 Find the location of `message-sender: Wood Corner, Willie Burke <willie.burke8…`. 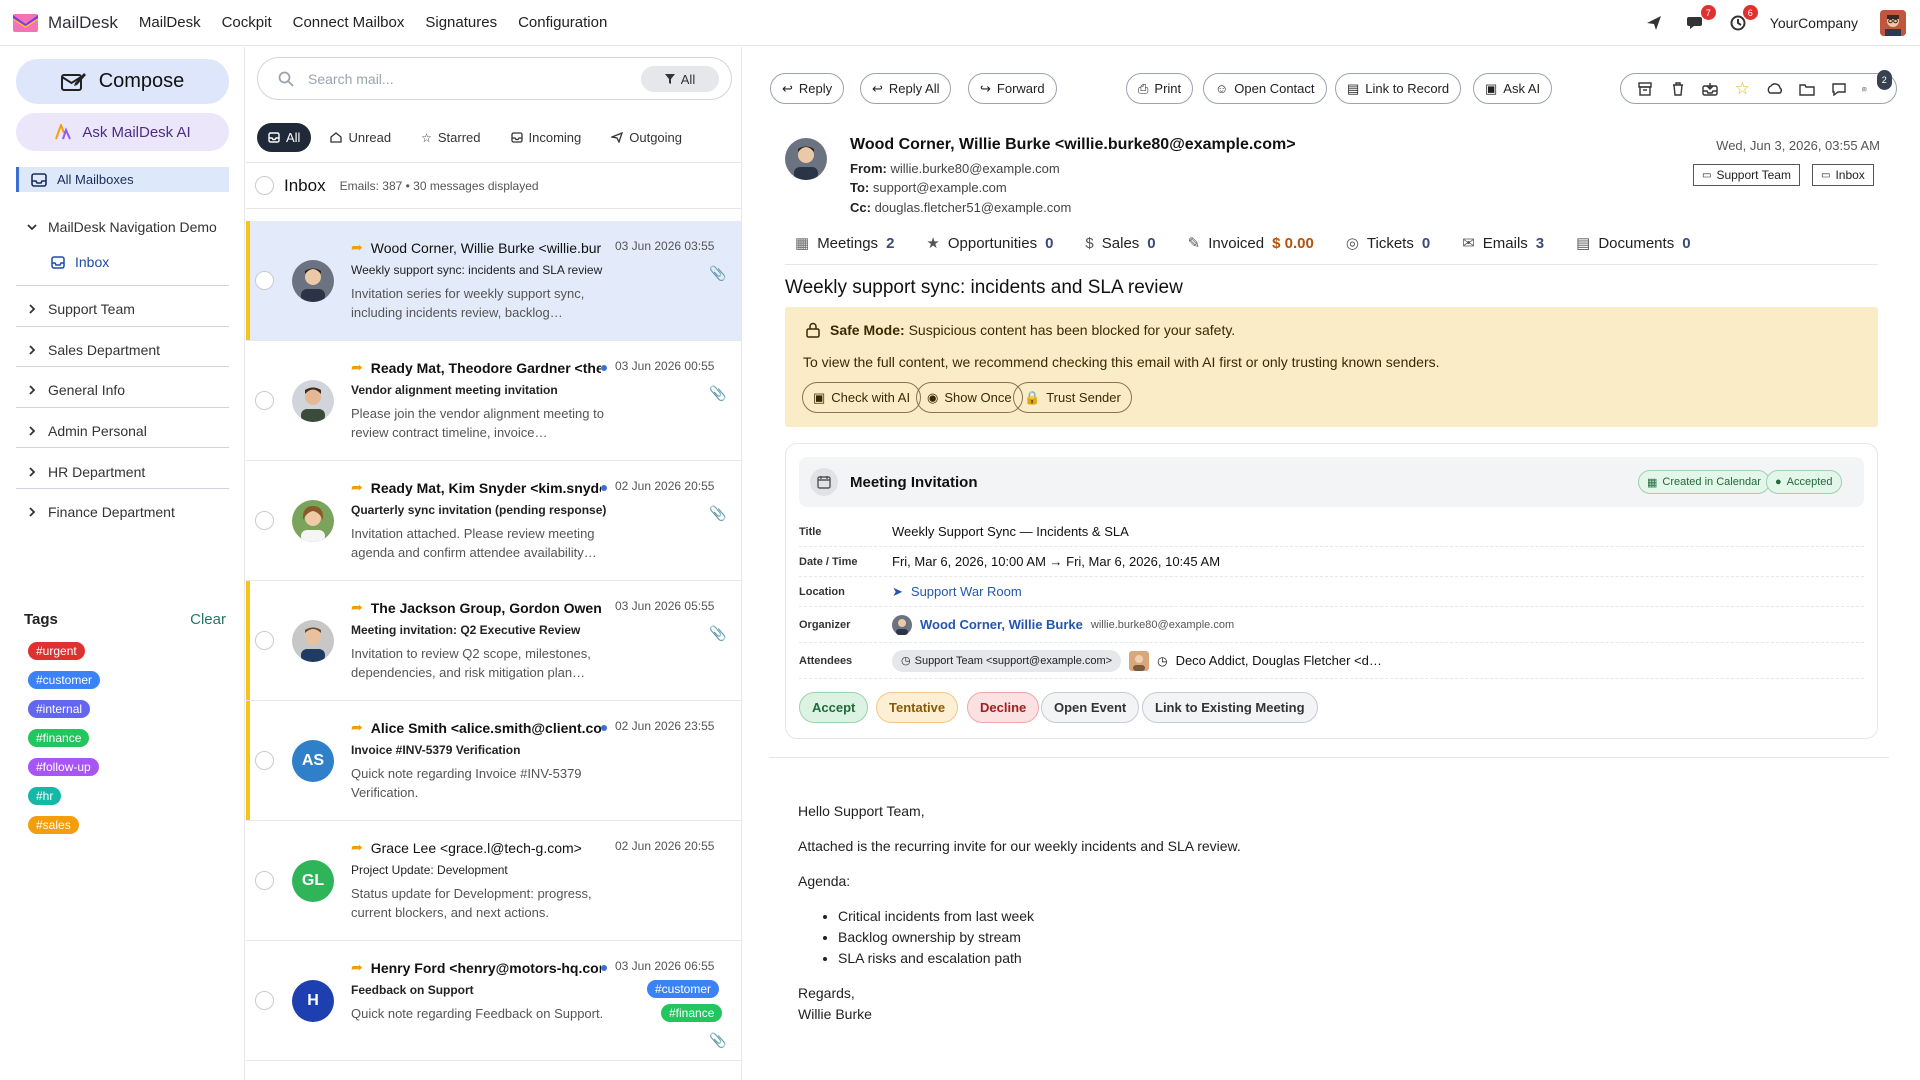

message-sender: Wood Corner, Willie Burke <willie.burke8… is located at coordinates (1073, 145).